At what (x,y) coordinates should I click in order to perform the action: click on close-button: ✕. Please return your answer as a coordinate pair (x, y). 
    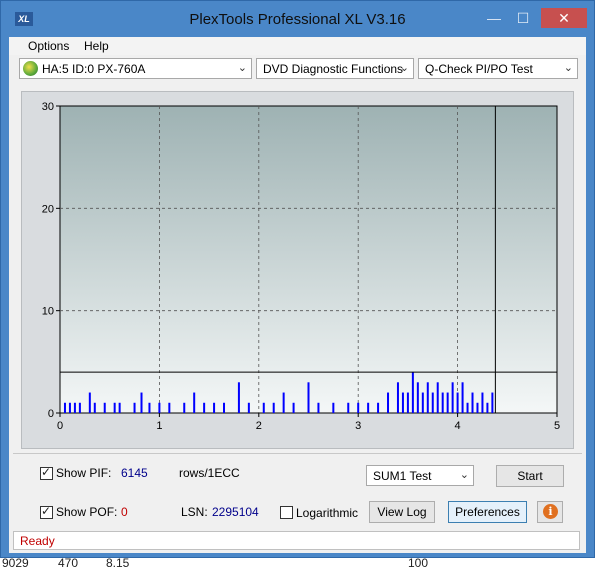
    Looking at the image, I should click on (564, 18).